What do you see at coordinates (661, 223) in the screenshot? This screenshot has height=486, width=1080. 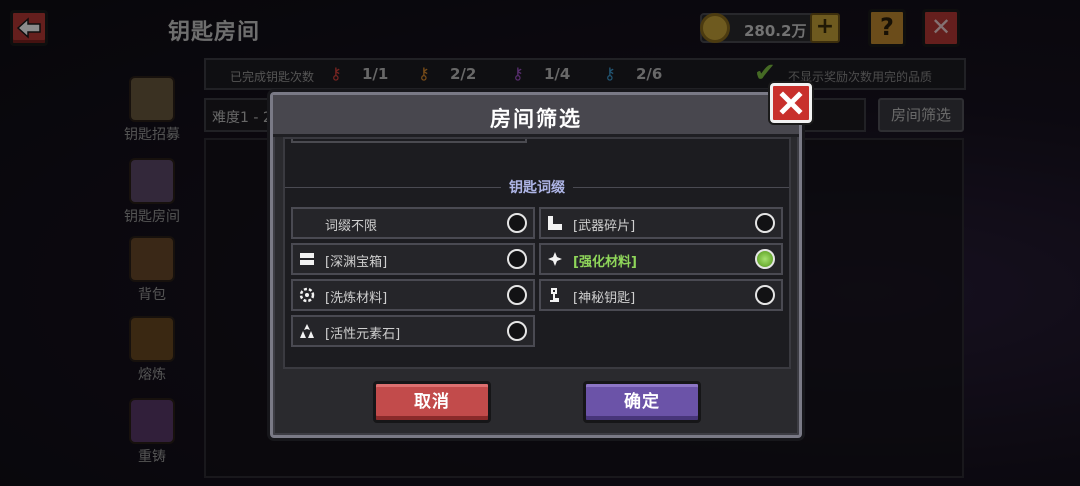 I see `option-weapon-fragment: [武器碎片]` at bounding box center [661, 223].